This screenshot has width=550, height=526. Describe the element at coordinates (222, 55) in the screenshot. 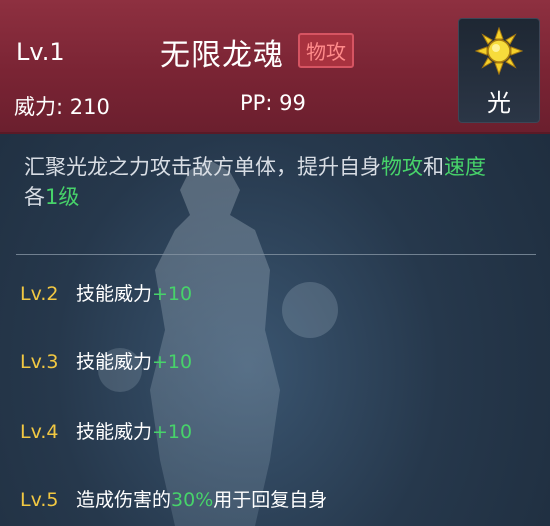

I see `skill-name: 无限龙魂` at that location.